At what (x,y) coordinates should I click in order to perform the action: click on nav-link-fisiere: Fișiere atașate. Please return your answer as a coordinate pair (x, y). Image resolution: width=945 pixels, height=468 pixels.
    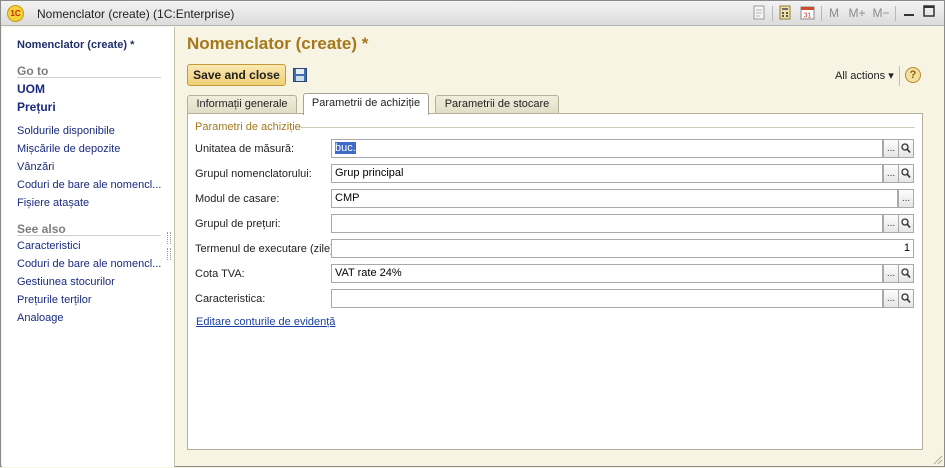
    Looking at the image, I should click on (53, 203).